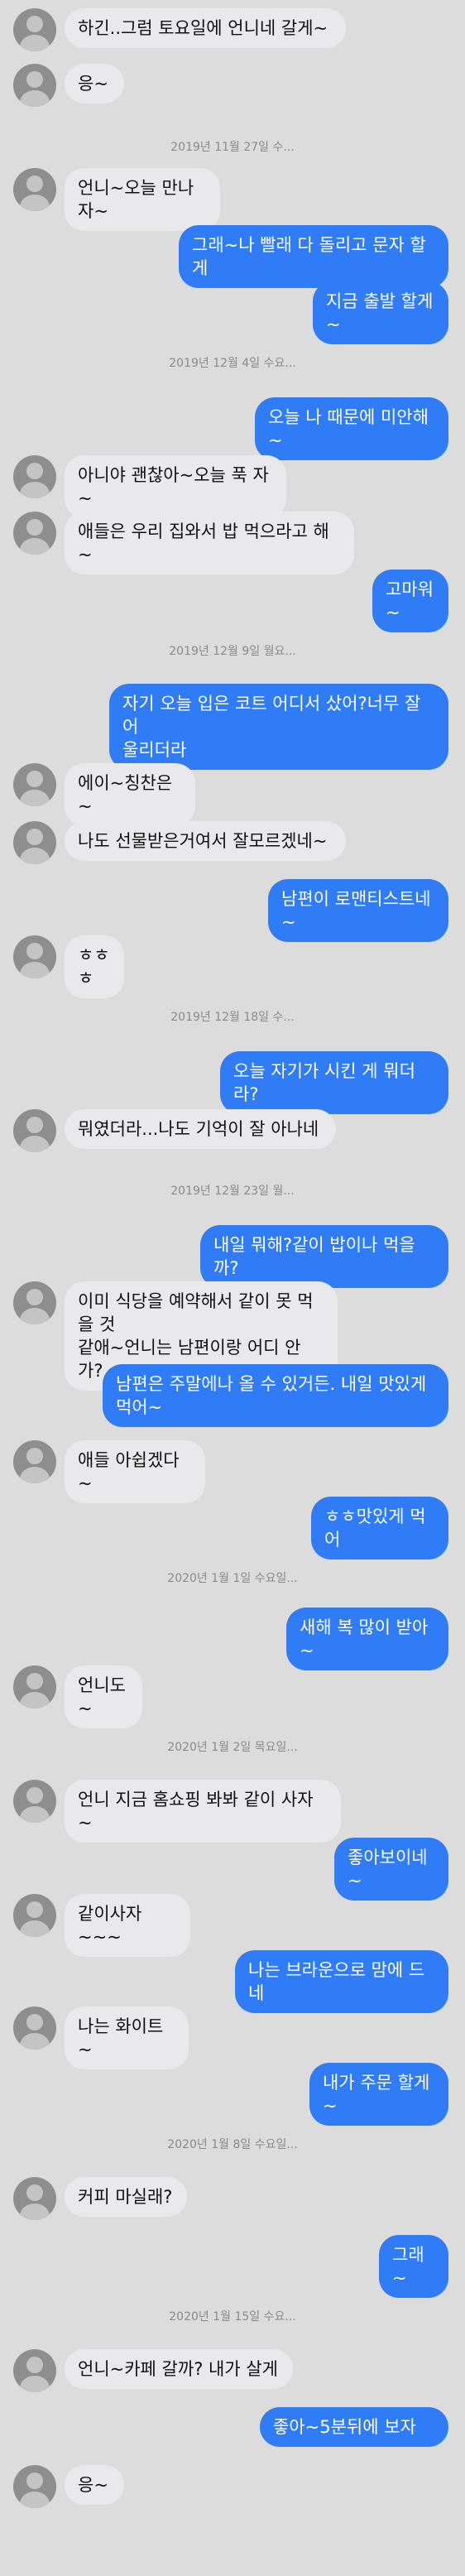  Describe the element at coordinates (200, 1129) in the screenshot. I see `message-bubble: 뭐였더라...나도 기억이 잘 아나네` at that location.